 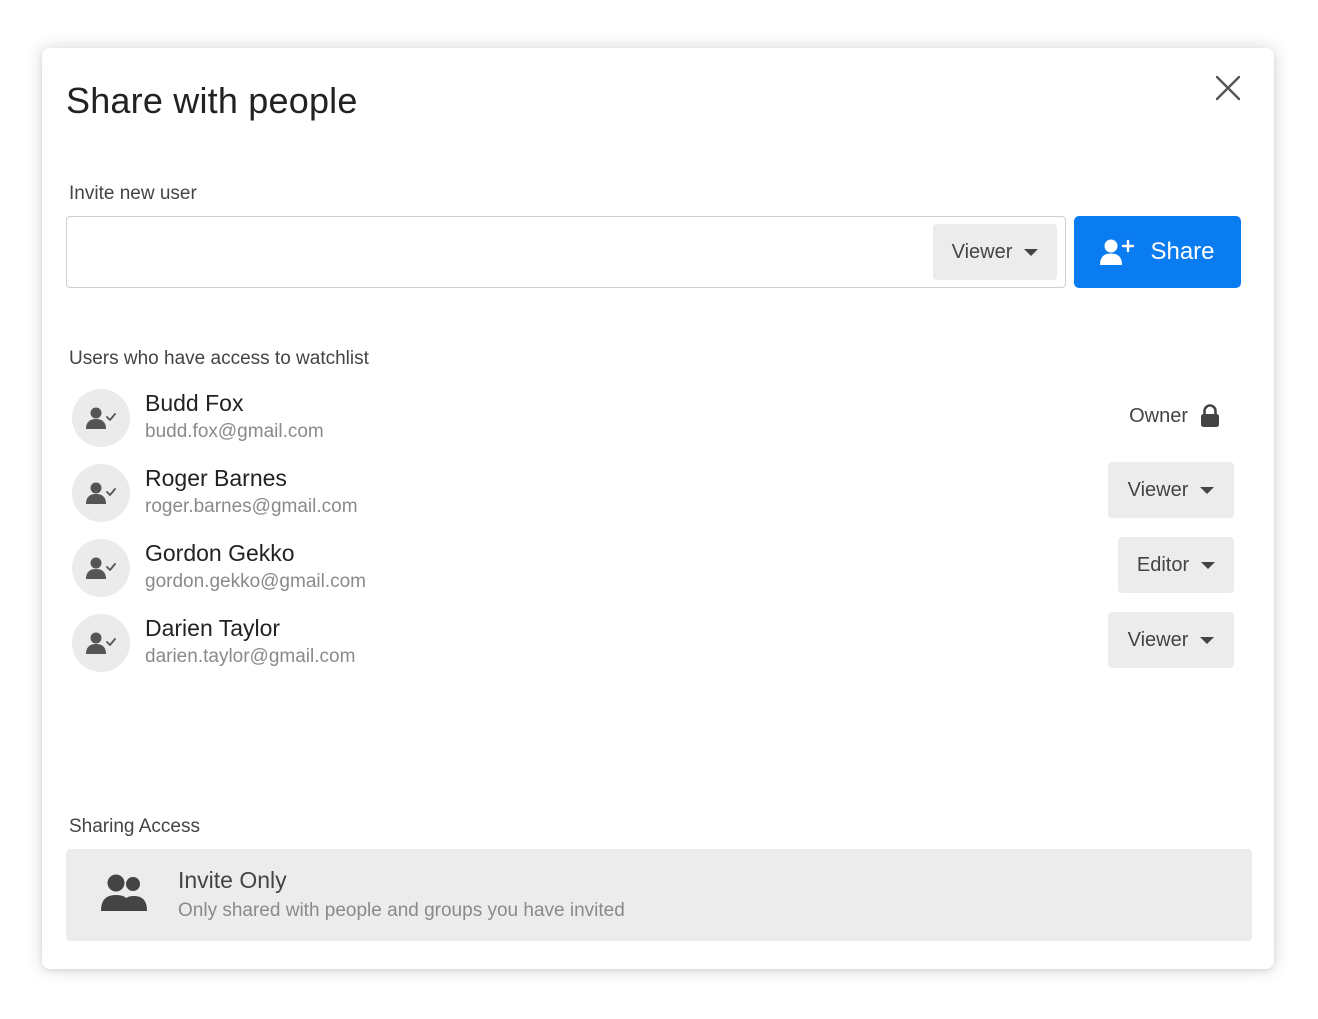 What do you see at coordinates (212, 100) in the screenshot?
I see `dialog-title: Share with people` at bounding box center [212, 100].